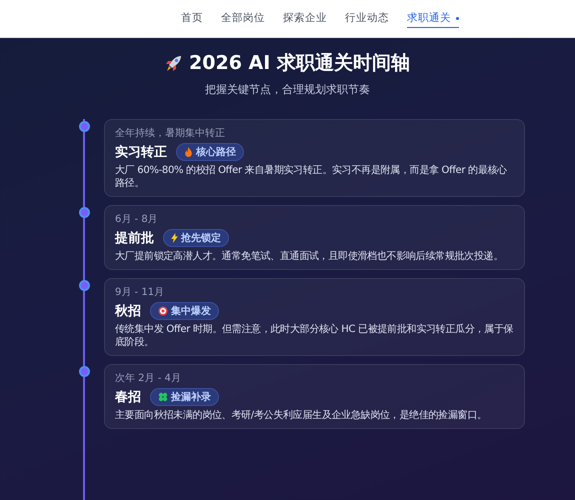  Describe the element at coordinates (301, 415) in the screenshot. I see `stage-description: 主要面向秋招未满的岗位、考研/考公失利应届生及企业急缺岗位，是绝佳的捡漏窗口。` at that location.